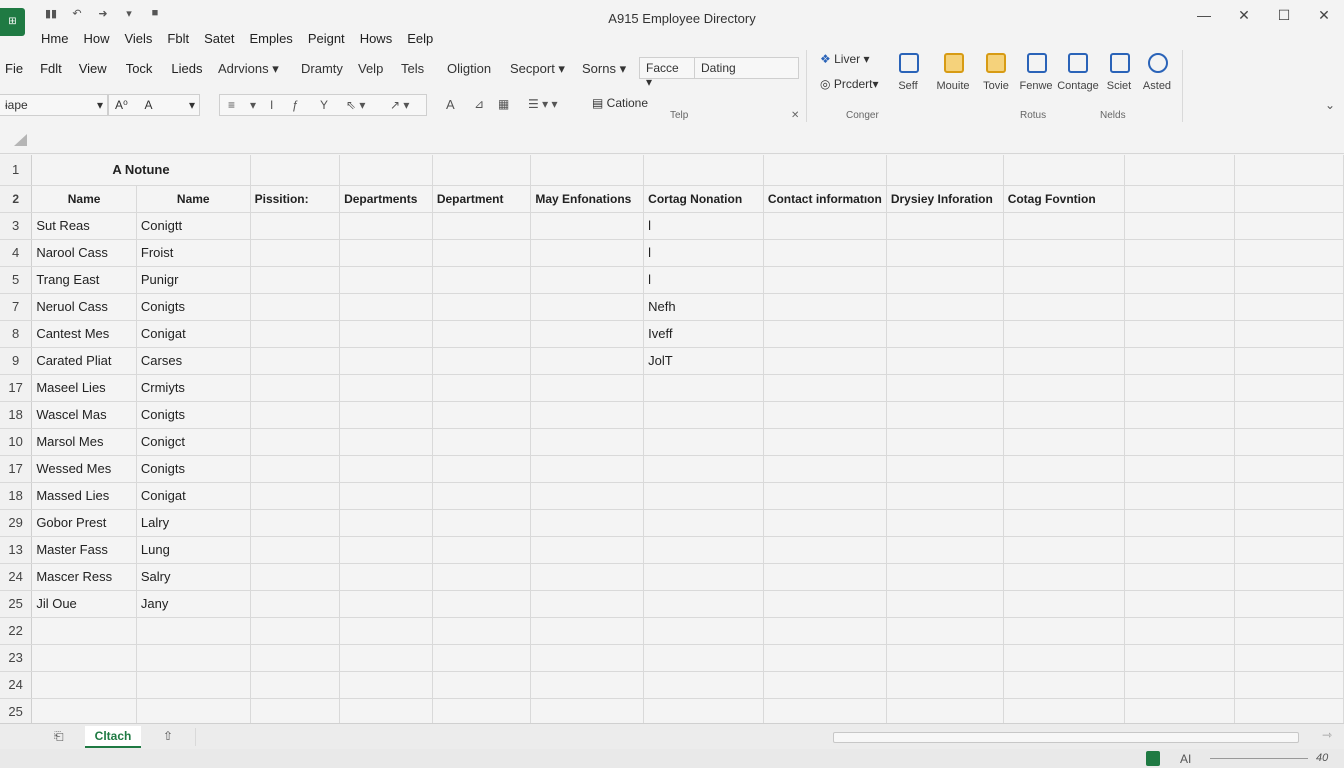  I want to click on font-name-box: ɨape ▾, so click(54, 105).